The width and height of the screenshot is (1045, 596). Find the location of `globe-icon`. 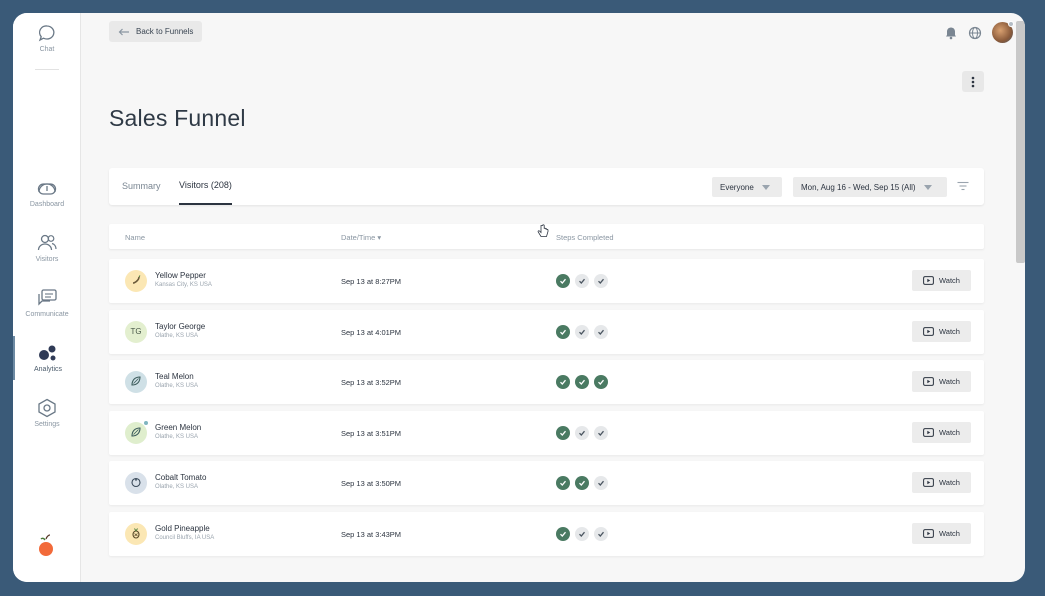

globe-icon is located at coordinates (975, 33).